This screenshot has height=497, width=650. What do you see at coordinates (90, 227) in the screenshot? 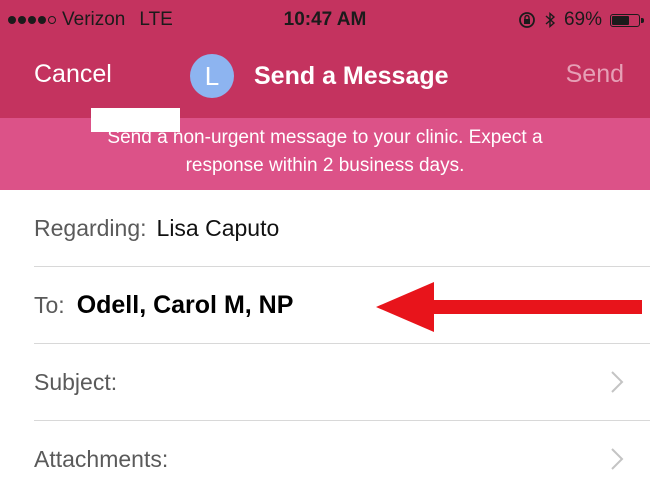
I see `regarding-label: Regarding:` at bounding box center [90, 227].